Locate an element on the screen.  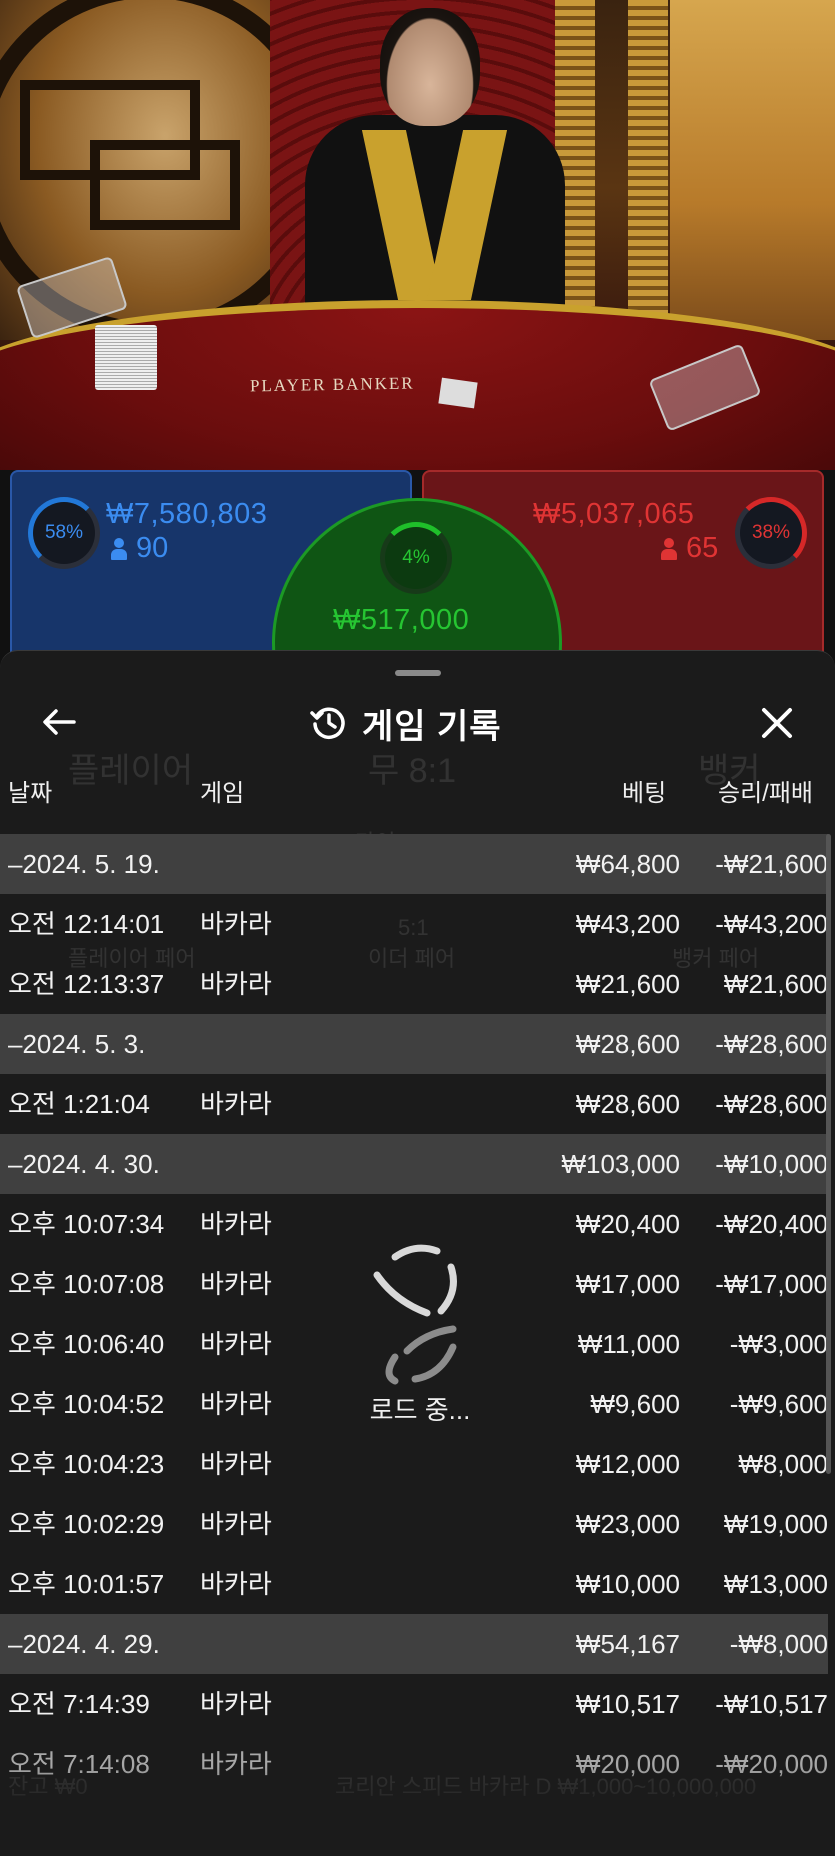
row-result: -₩20,400 is located at coordinates (771, 1224).